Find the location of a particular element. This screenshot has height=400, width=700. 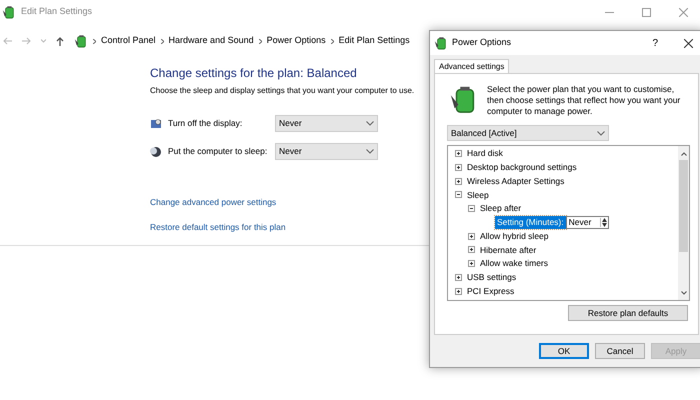

setting-label: Put the computer to sleep: is located at coordinates (218, 151).